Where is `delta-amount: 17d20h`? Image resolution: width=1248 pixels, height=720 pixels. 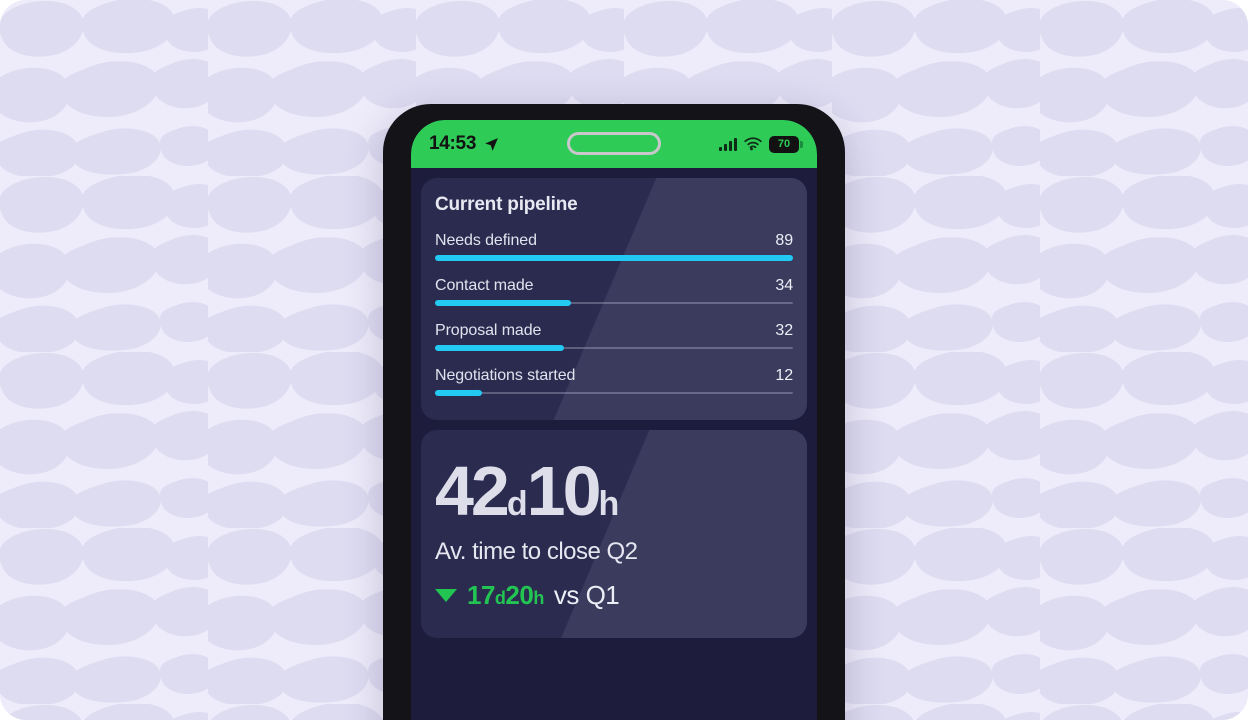
delta-amount: 17d20h is located at coordinates (505, 595).